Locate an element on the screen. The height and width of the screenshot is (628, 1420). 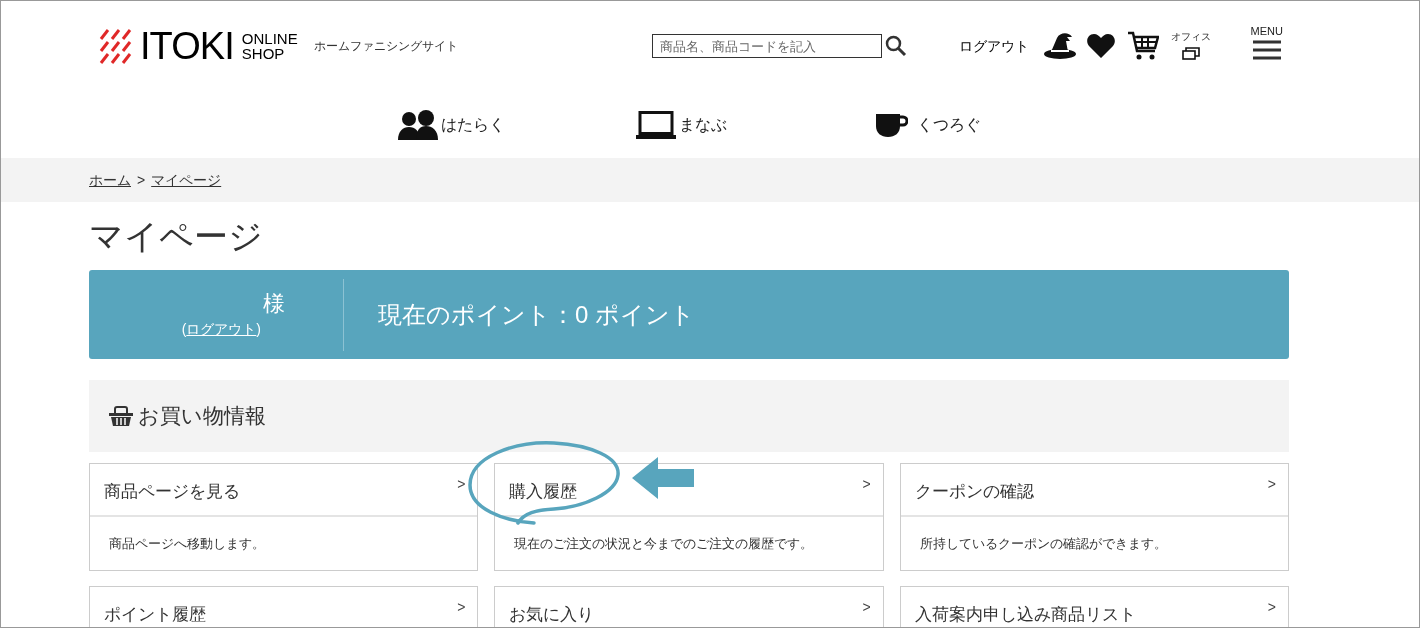
card-title: お気に入り is located at coordinates (552, 614).